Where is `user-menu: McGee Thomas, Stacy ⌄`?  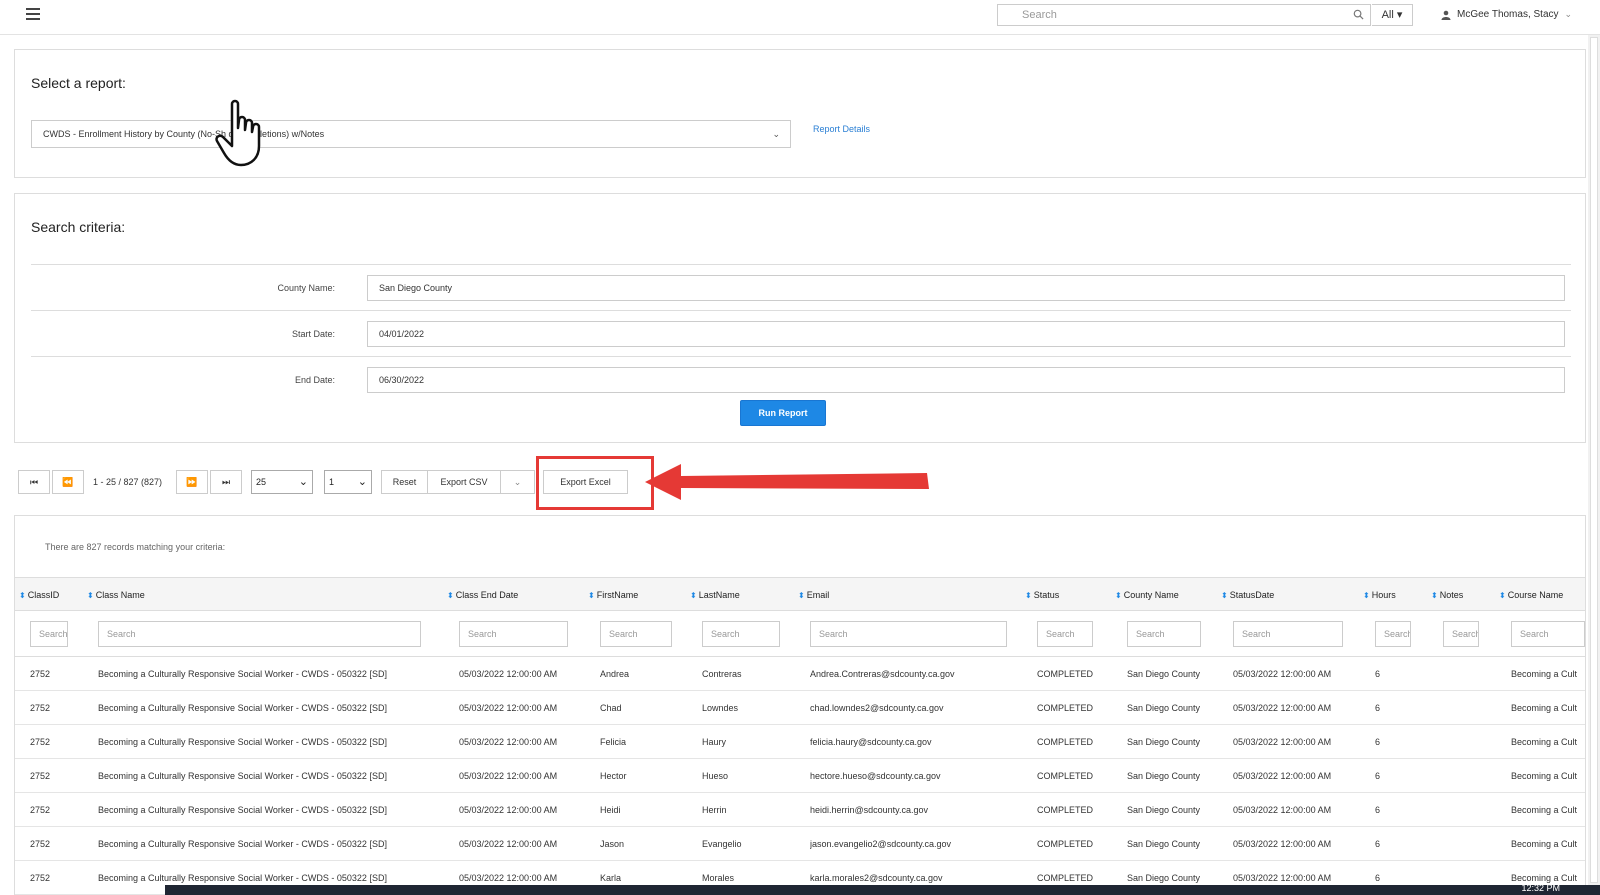
user-menu: McGee Thomas, Stacy ⌄ is located at coordinates (1506, 14).